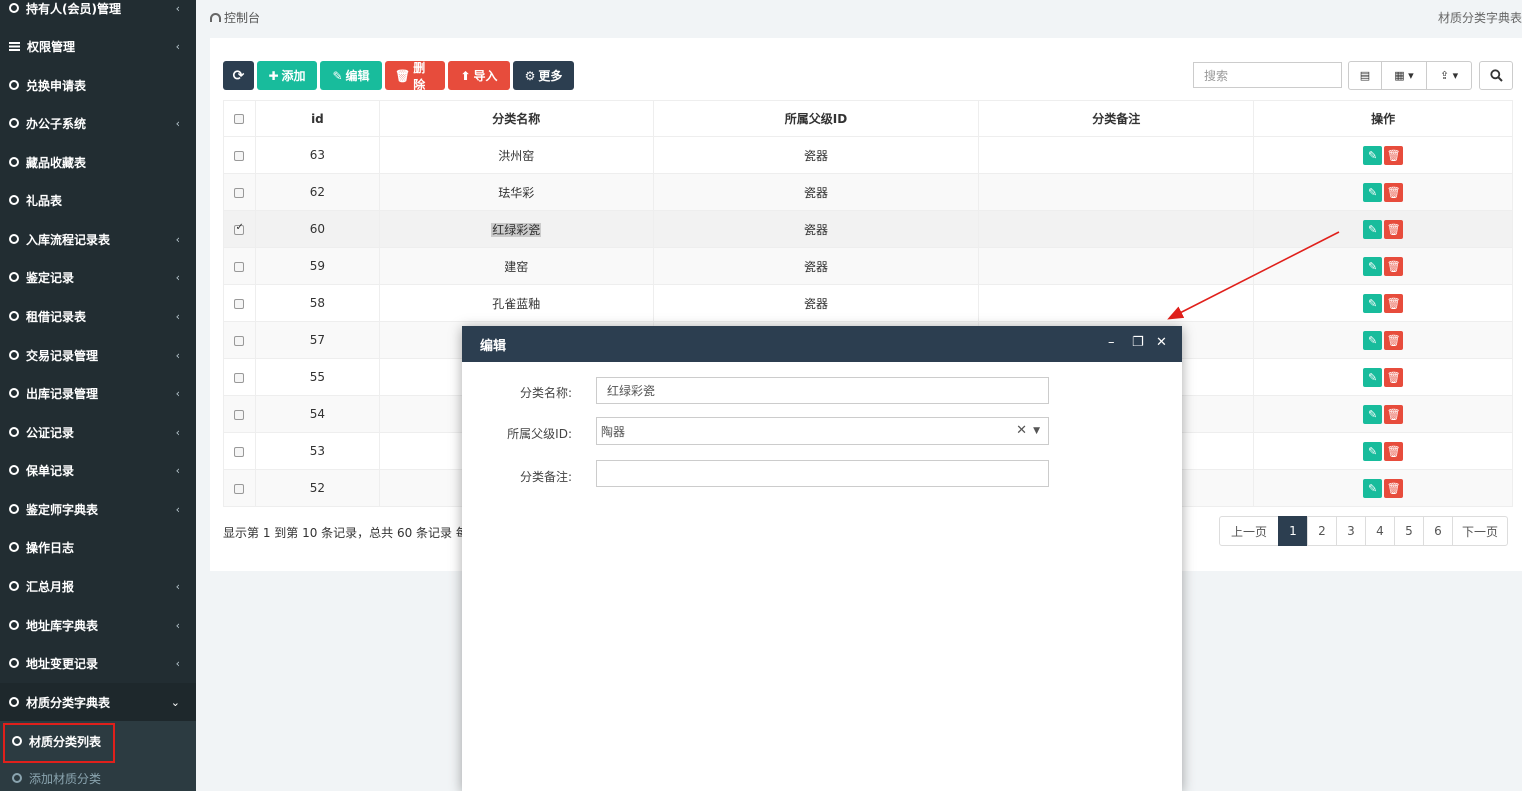 The image size is (1522, 791). Describe the element at coordinates (479, 75) in the screenshot. I see `import-button: ⬆ 导入` at that location.